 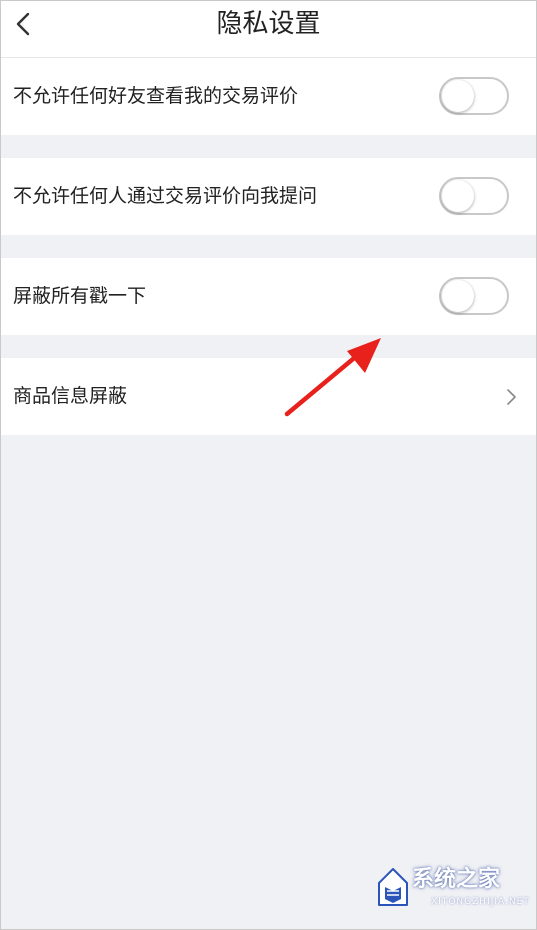 I want to click on watermark: 系统之家 XITONGZHIJIA.NET, so click(x=451, y=889).